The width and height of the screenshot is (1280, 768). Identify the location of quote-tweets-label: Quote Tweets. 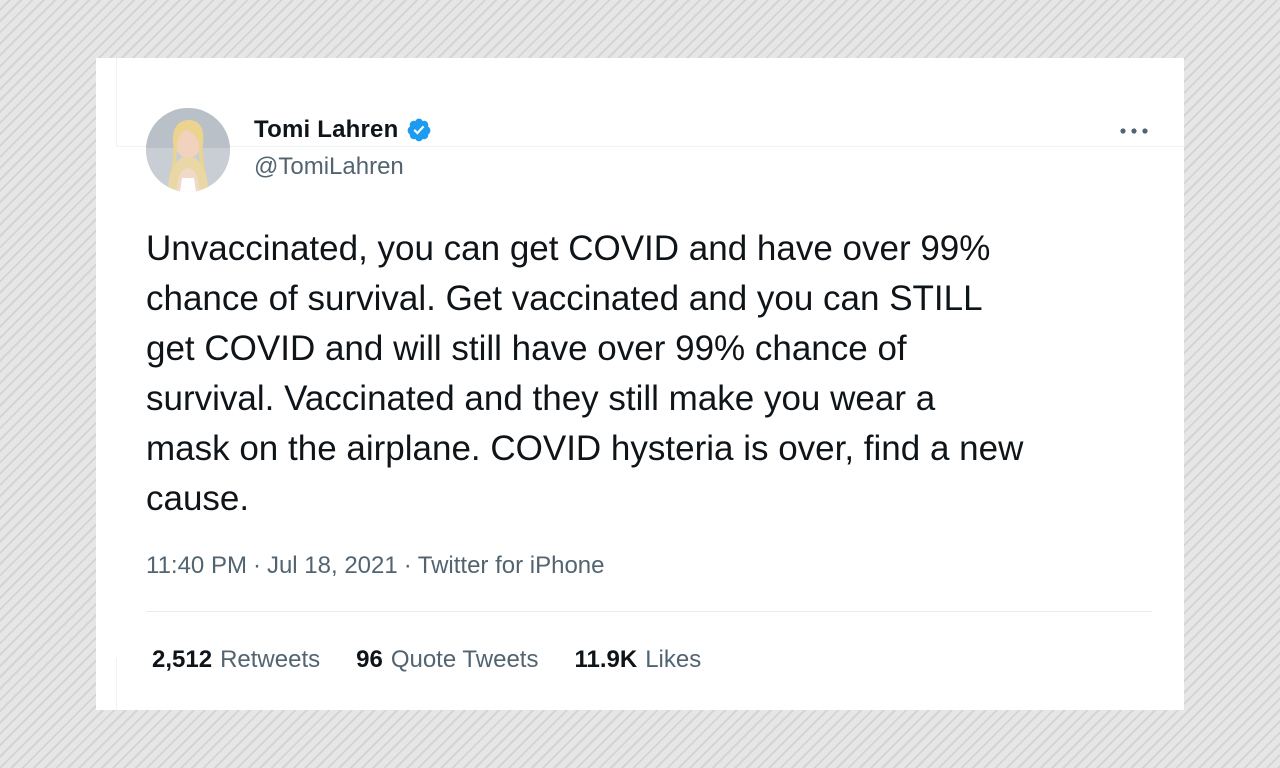
(464, 659).